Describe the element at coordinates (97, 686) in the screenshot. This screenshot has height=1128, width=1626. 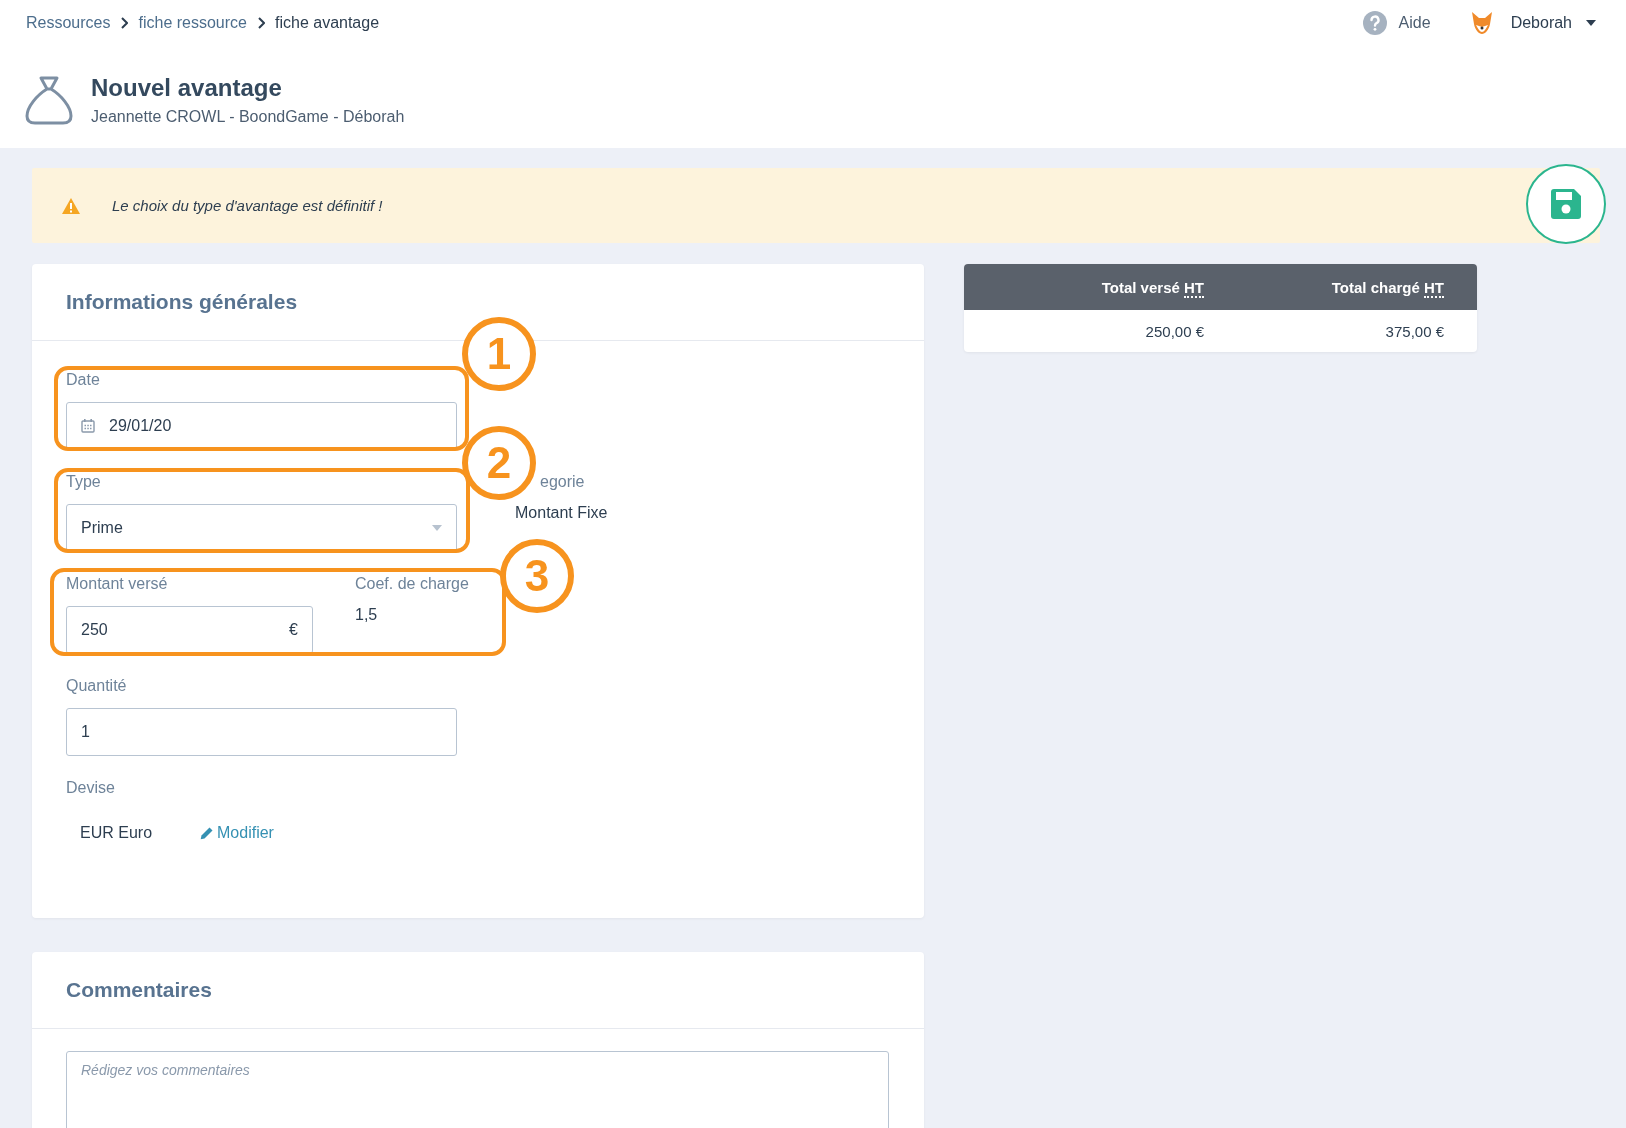
I see `field-label: Quantité` at that location.